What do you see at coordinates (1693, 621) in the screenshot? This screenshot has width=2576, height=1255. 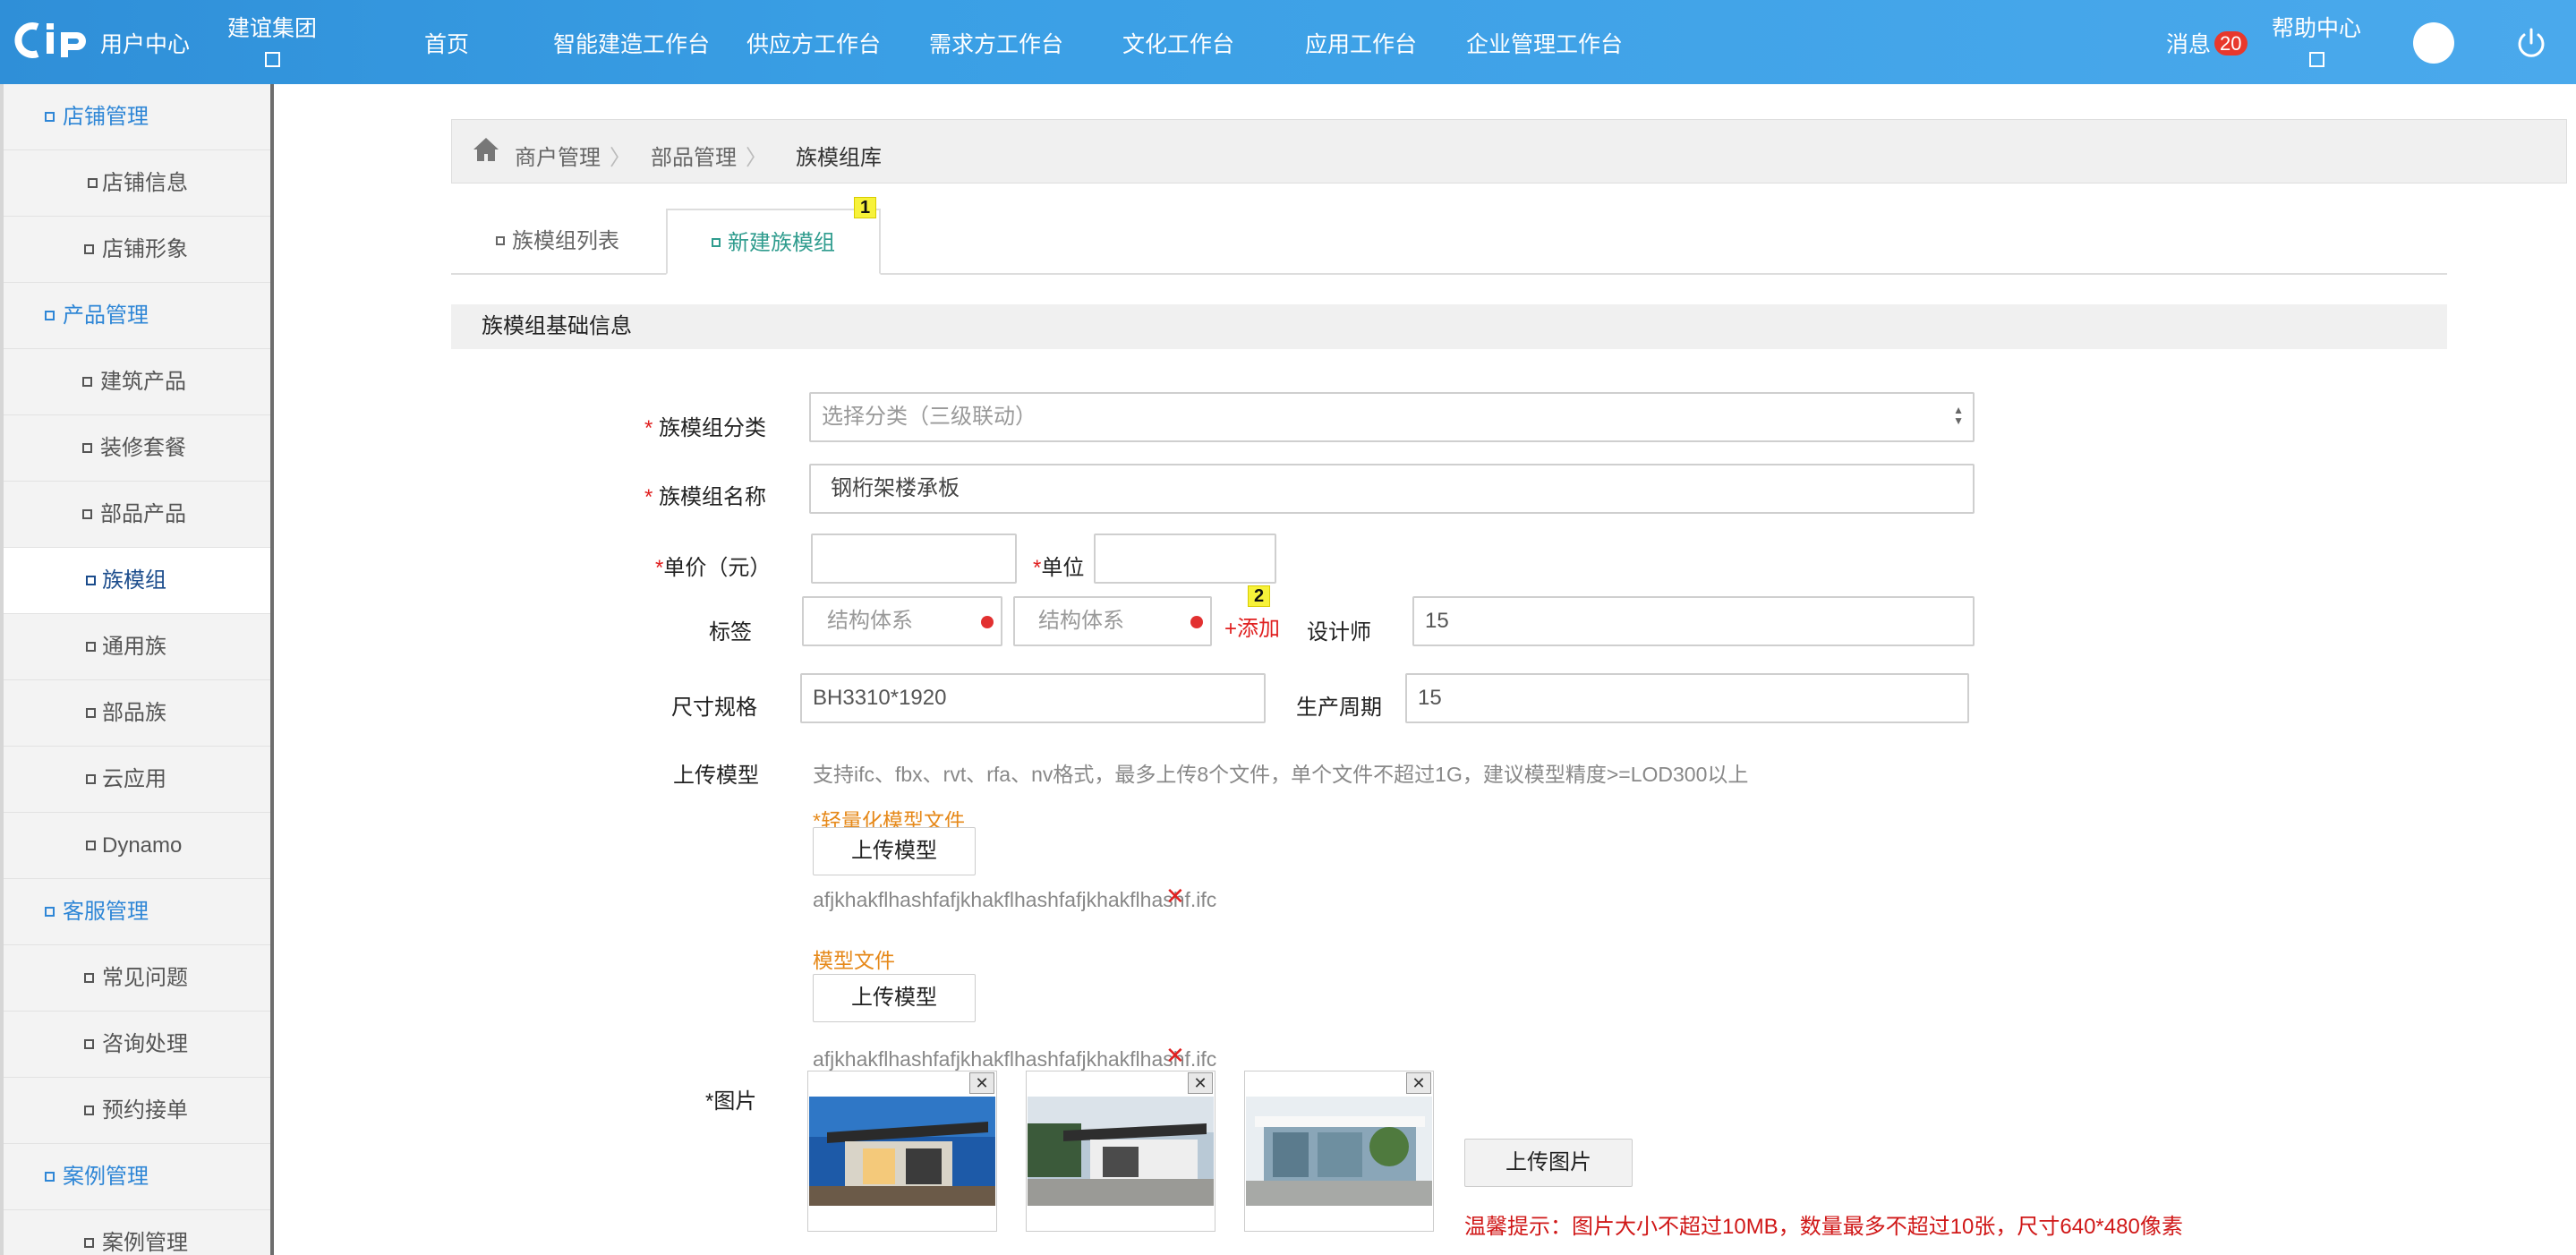 I see `designer-input: 15` at bounding box center [1693, 621].